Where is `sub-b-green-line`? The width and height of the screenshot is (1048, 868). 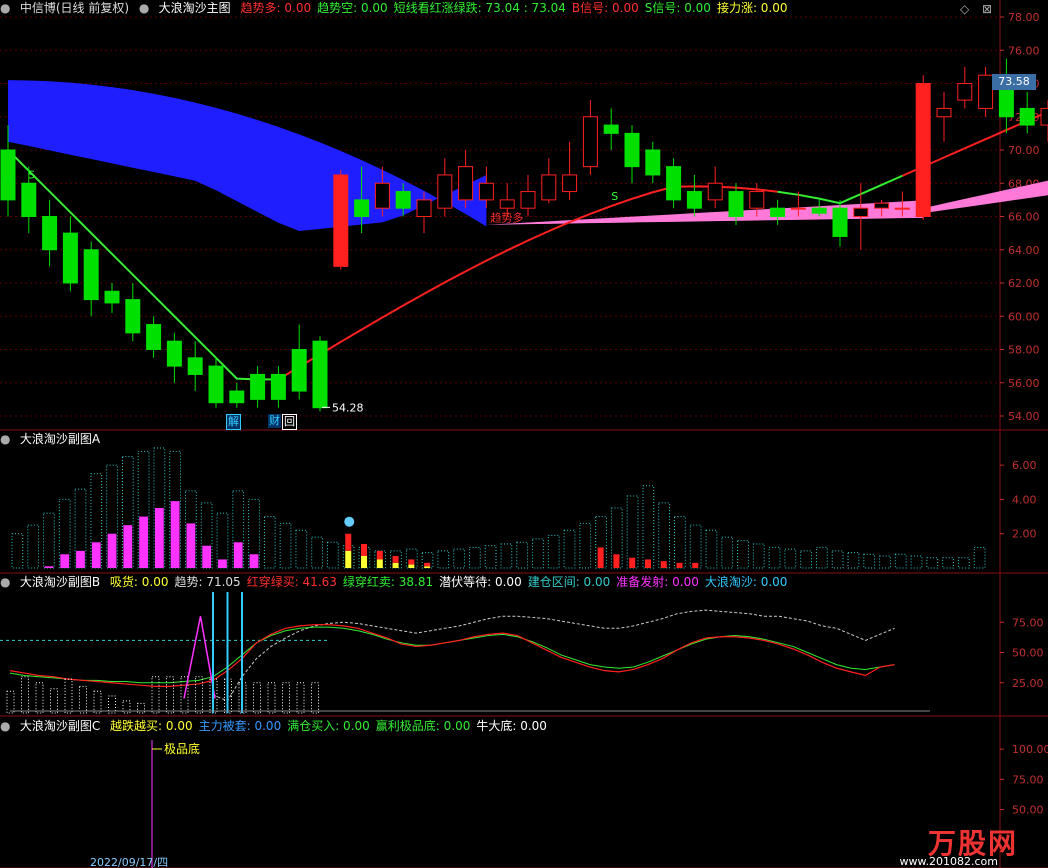 sub-b-green-line is located at coordinates (452, 655).